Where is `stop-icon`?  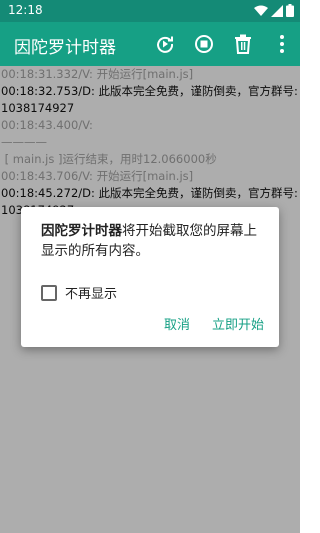 stop-icon is located at coordinates (204, 44).